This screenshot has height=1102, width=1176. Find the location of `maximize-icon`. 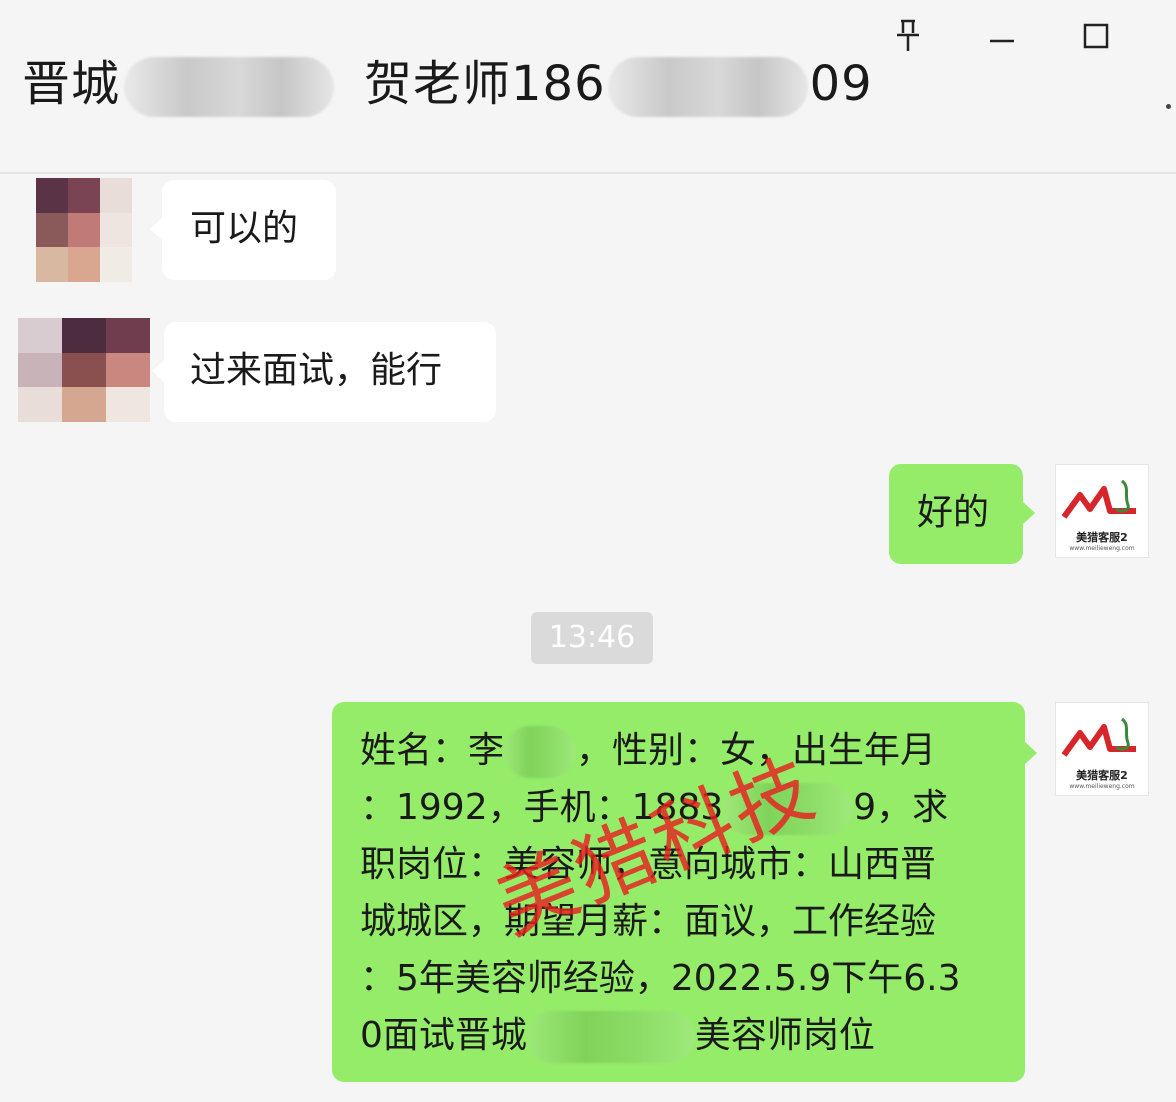

maximize-icon is located at coordinates (1096, 36).